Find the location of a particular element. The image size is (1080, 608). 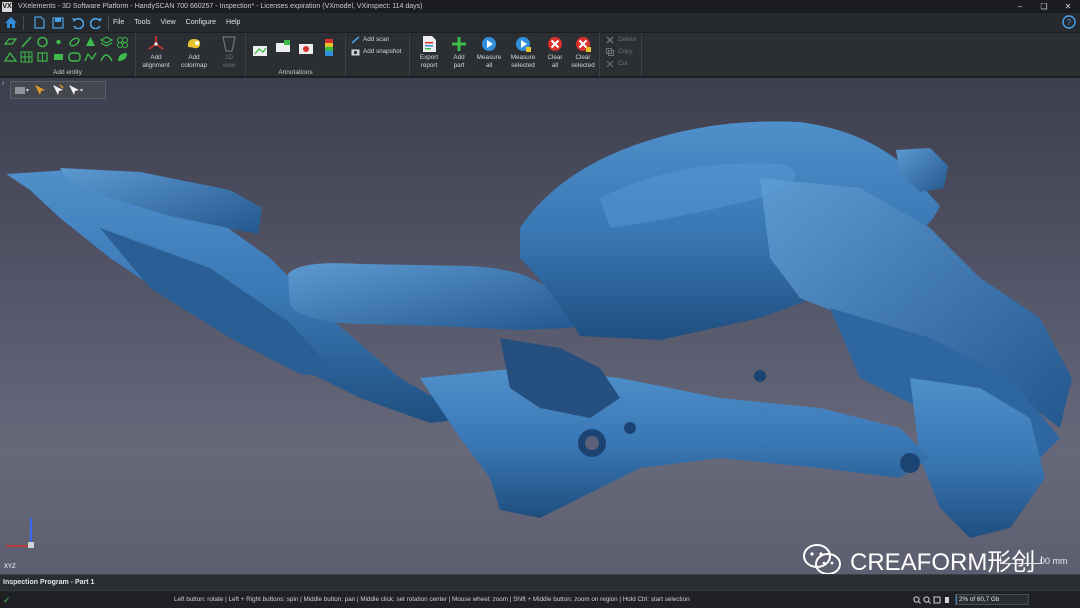

delete-button: Delete is located at coordinates (620, 39).